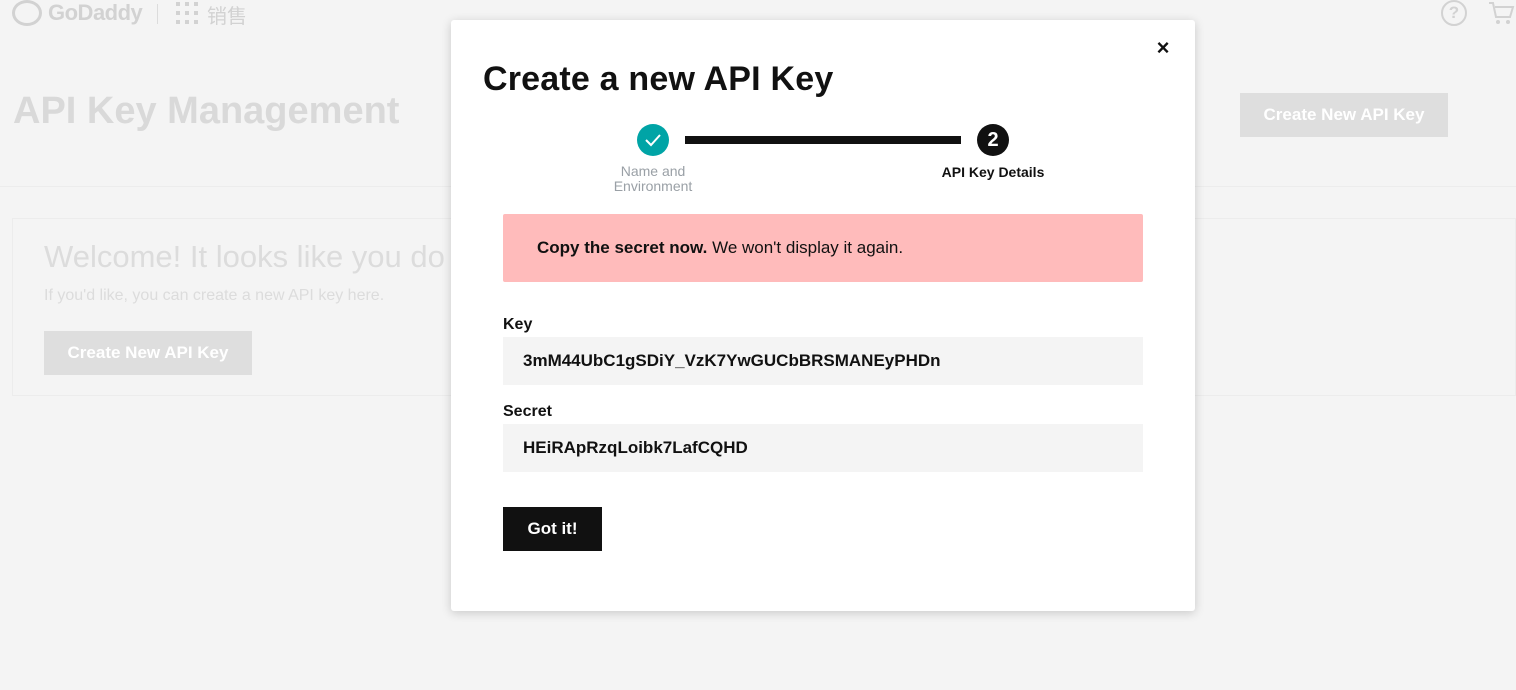  What do you see at coordinates (552, 529) in the screenshot?
I see `got-it-button: Got it!` at bounding box center [552, 529].